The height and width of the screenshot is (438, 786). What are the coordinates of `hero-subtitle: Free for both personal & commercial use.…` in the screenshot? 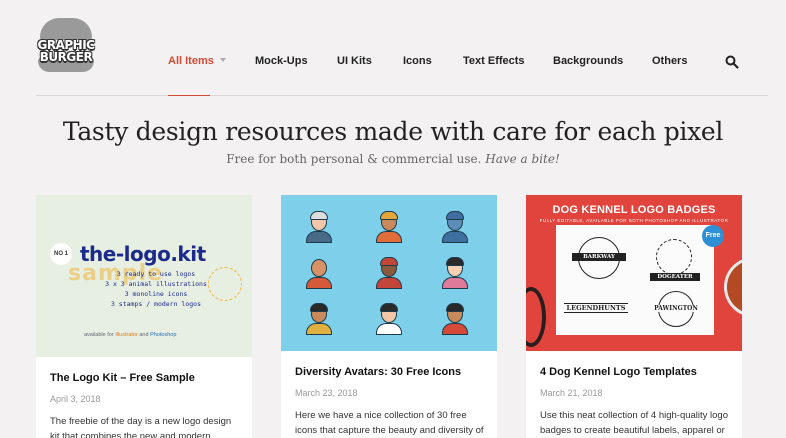 It's located at (393, 159).